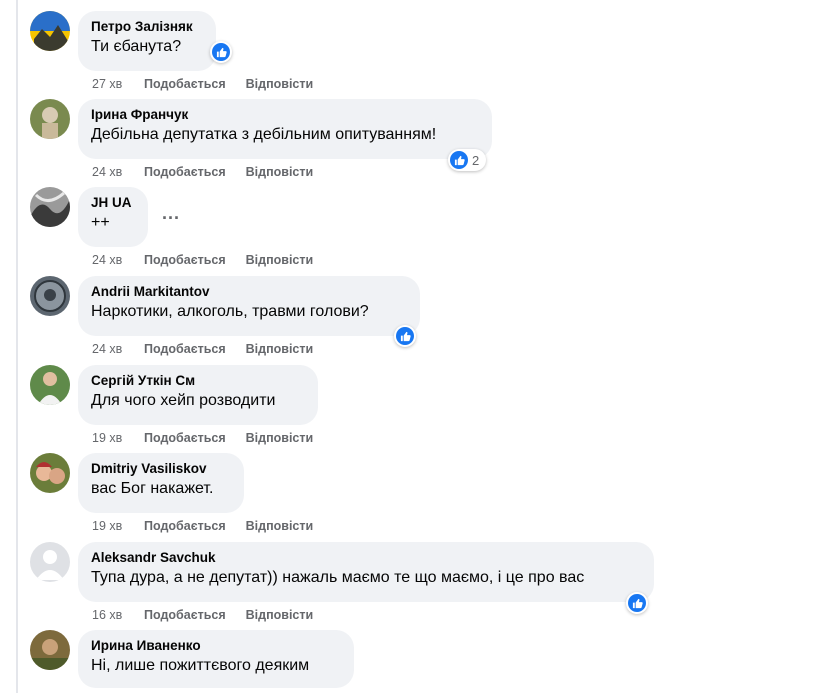 The image size is (823, 693). Describe the element at coordinates (136, 46) in the screenshot. I see `comment-text: Ти єбанута?` at that location.